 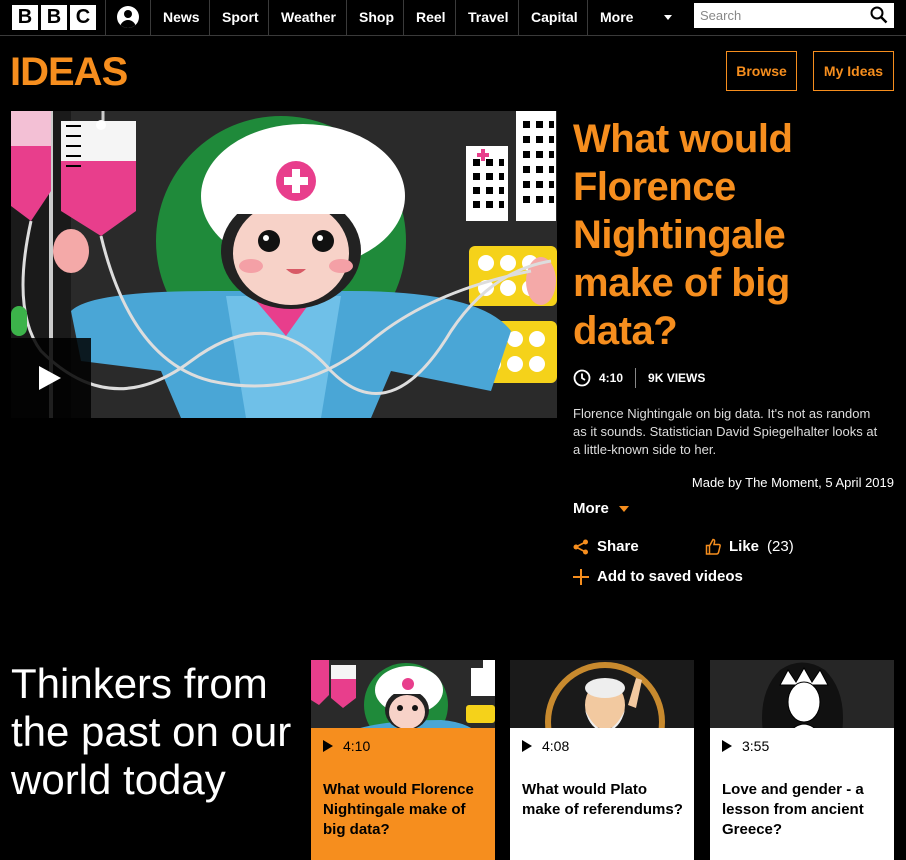 What do you see at coordinates (879, 15) in the screenshot?
I see `search-icon` at bounding box center [879, 15].